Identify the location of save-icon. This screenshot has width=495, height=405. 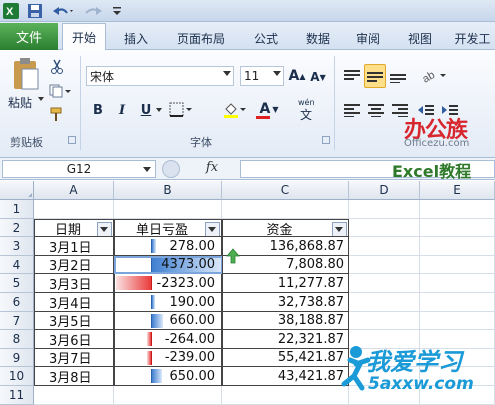
(35, 11).